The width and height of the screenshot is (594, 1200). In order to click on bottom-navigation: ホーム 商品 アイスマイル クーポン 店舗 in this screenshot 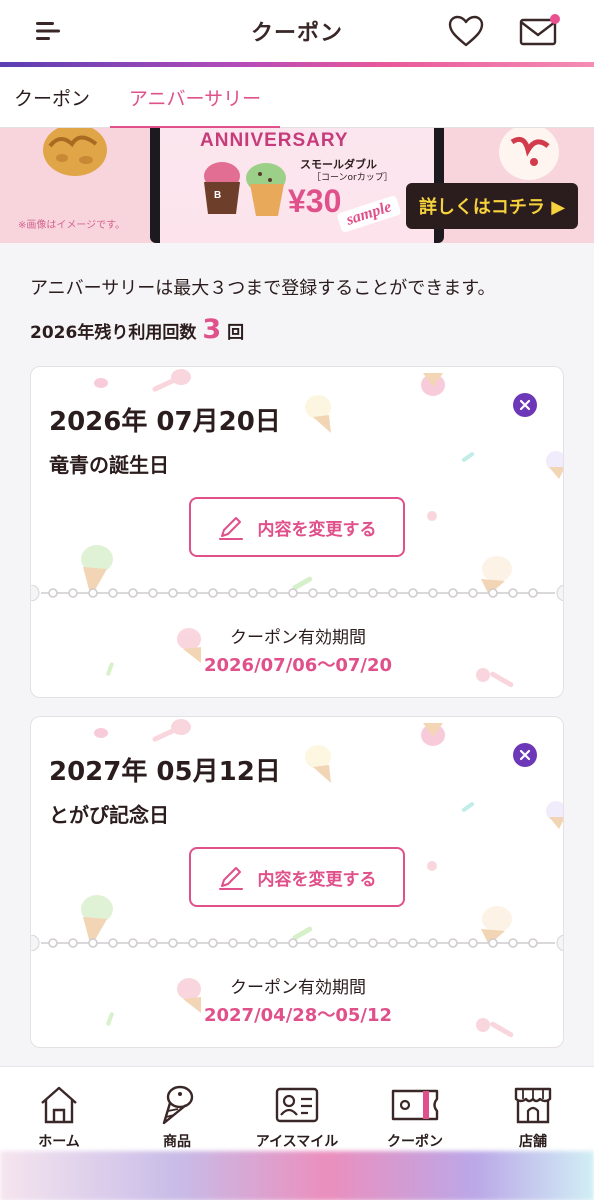, I will do `click(297, 1133)`.